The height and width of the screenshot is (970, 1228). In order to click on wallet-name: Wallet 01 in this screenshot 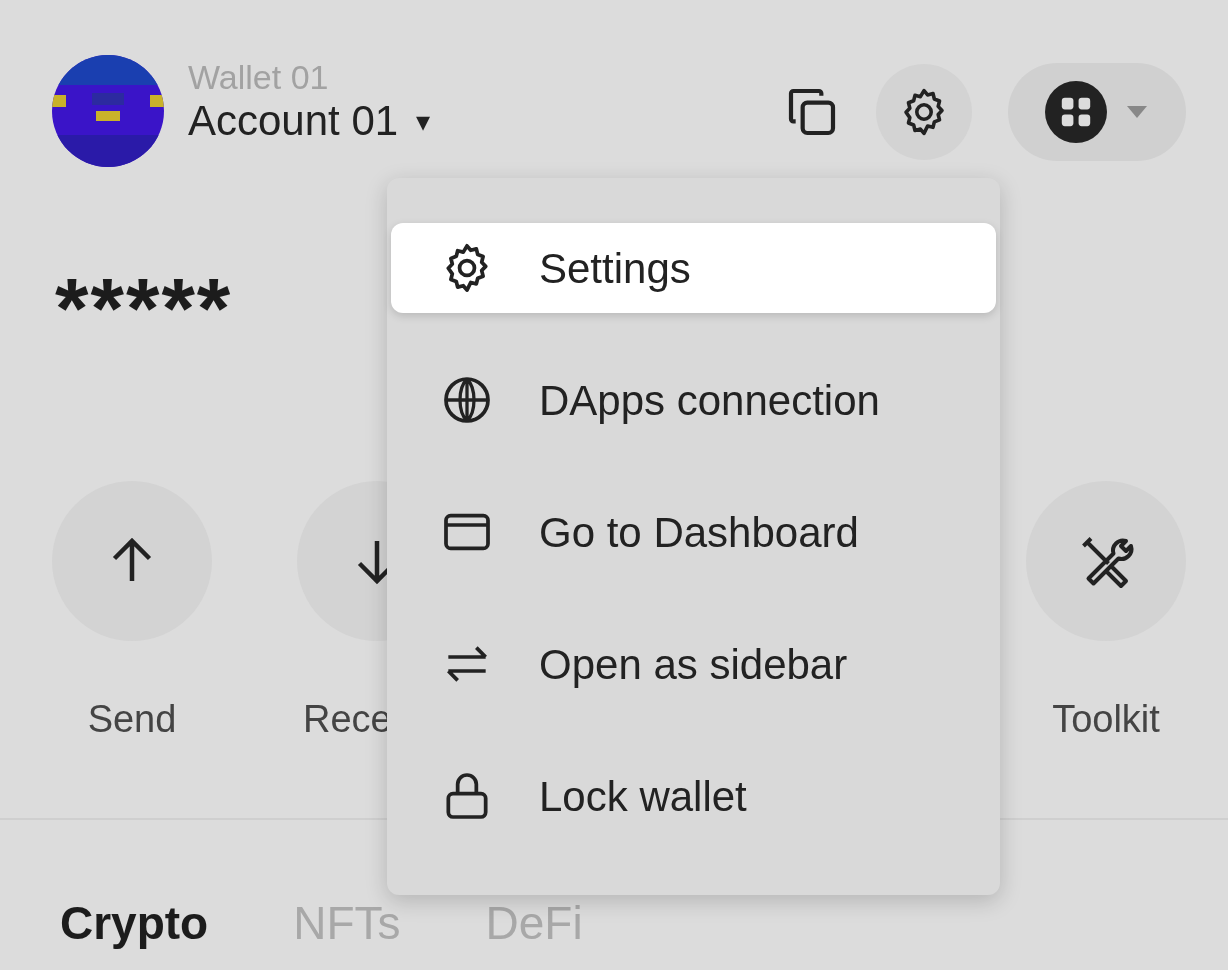, I will do `click(259, 78)`.